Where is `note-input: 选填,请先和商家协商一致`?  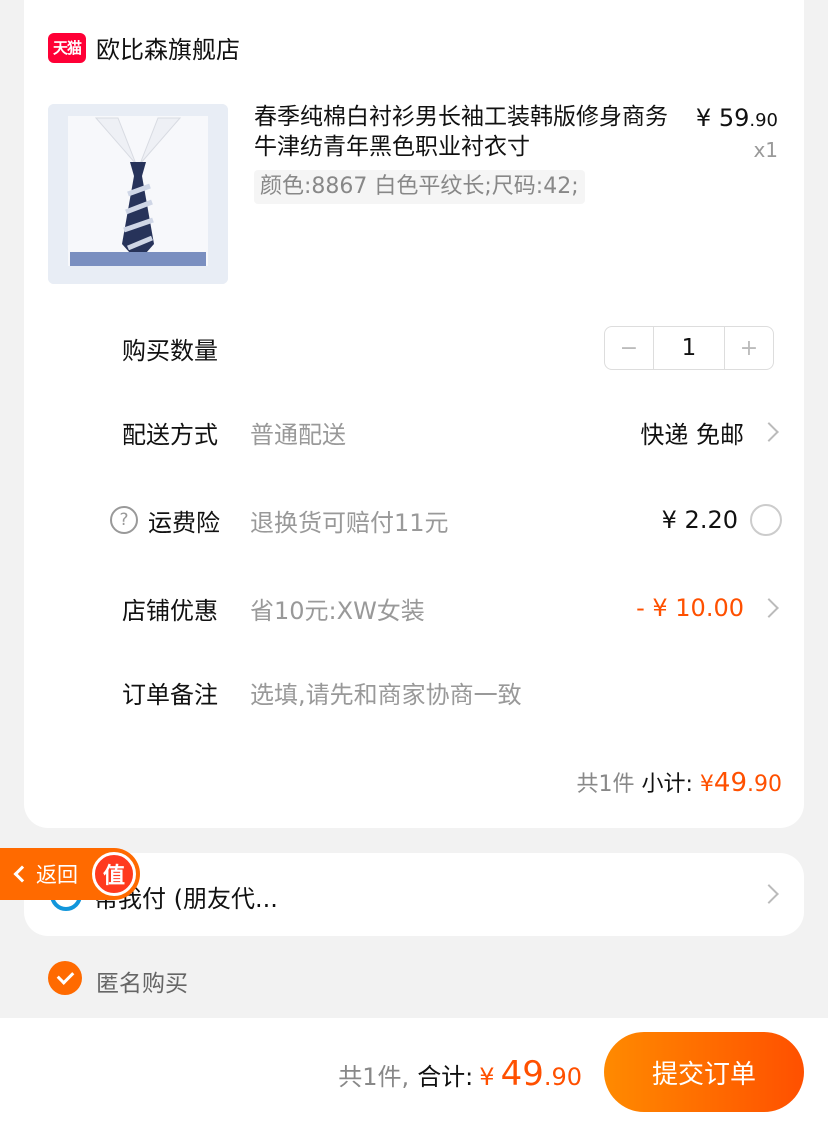 note-input: 选填,请先和商家协商一致 is located at coordinates (386, 692).